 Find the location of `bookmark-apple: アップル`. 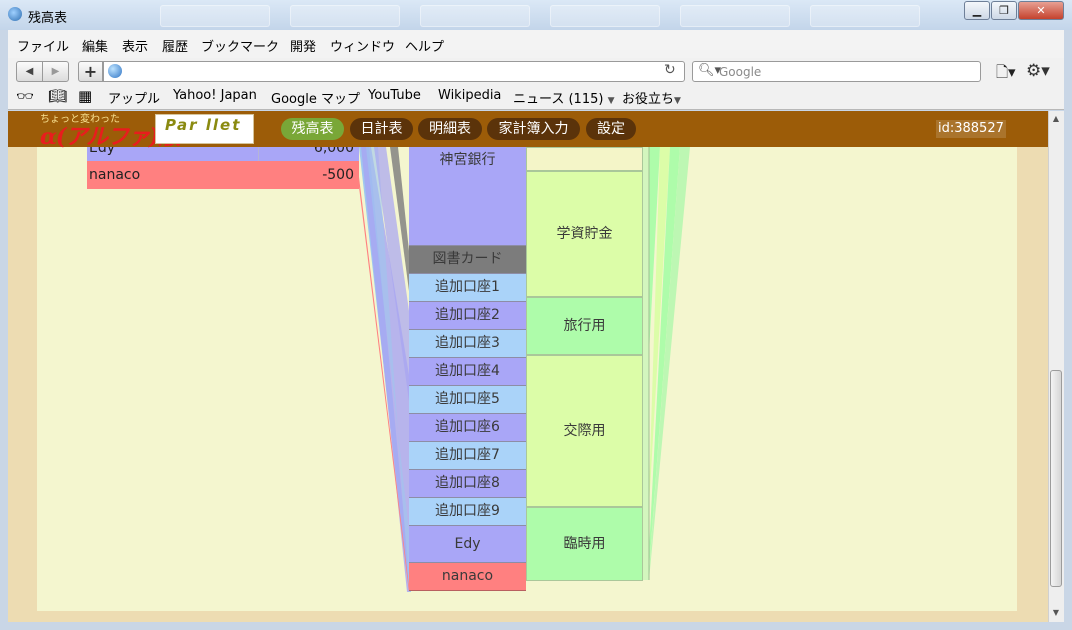

bookmark-apple: アップル is located at coordinates (134, 97).